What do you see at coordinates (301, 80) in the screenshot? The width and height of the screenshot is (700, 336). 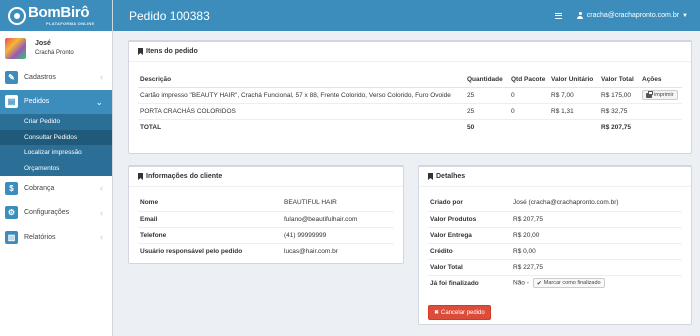 I see `column-header: Descrição` at bounding box center [301, 80].